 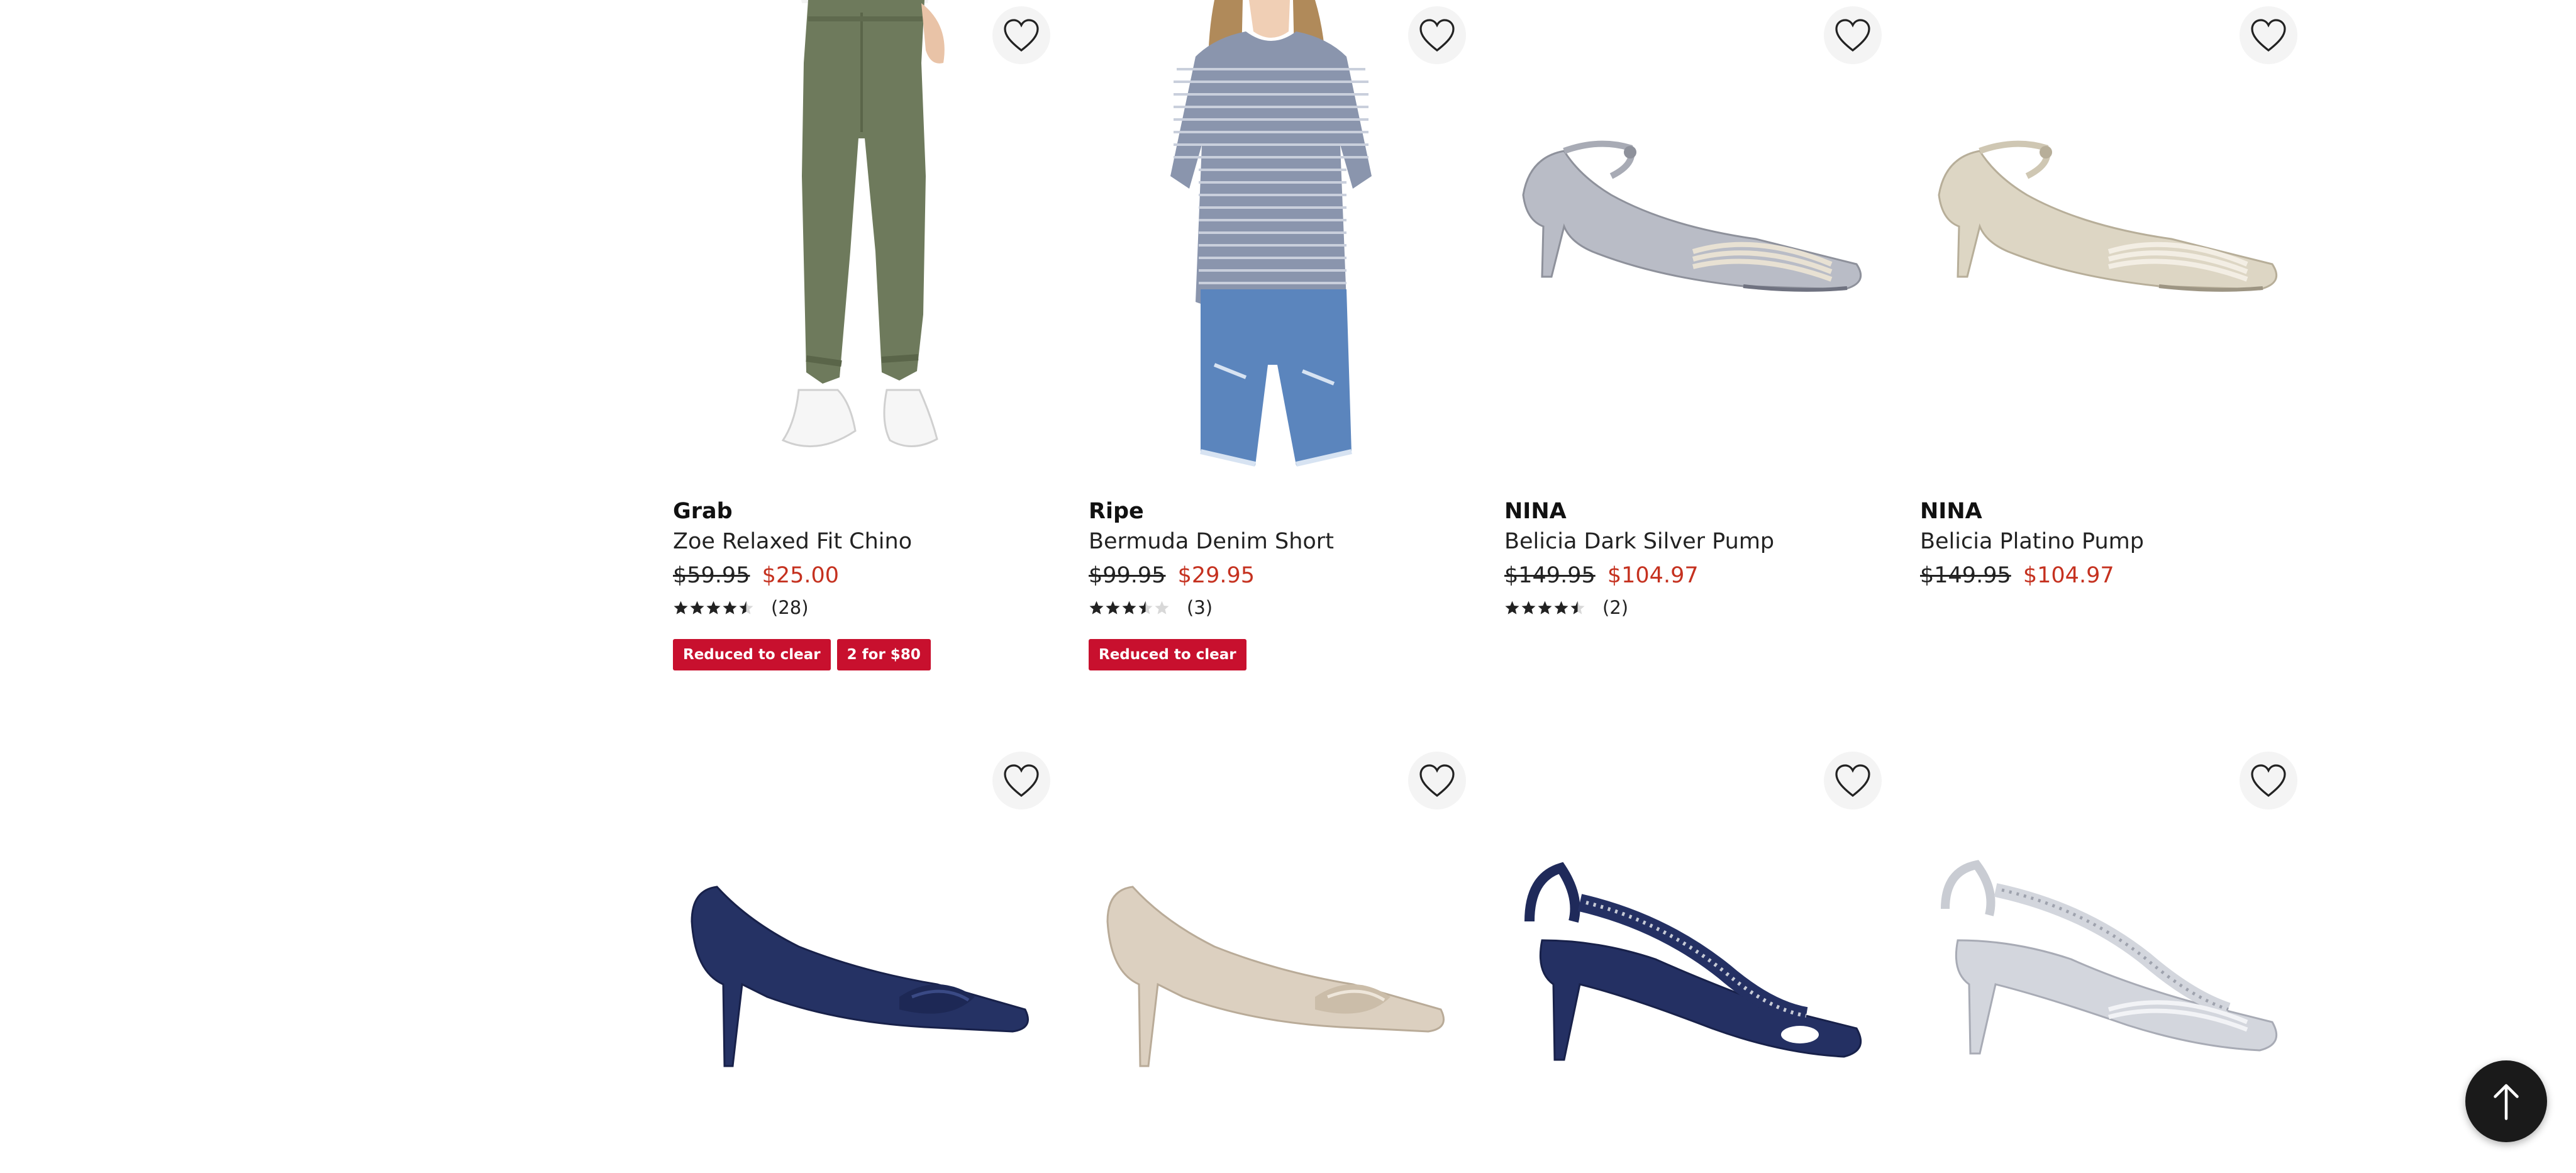 What do you see at coordinates (1696, 541) in the screenshot?
I see `product-name: Belicia Dark Silver Pump` at bounding box center [1696, 541].